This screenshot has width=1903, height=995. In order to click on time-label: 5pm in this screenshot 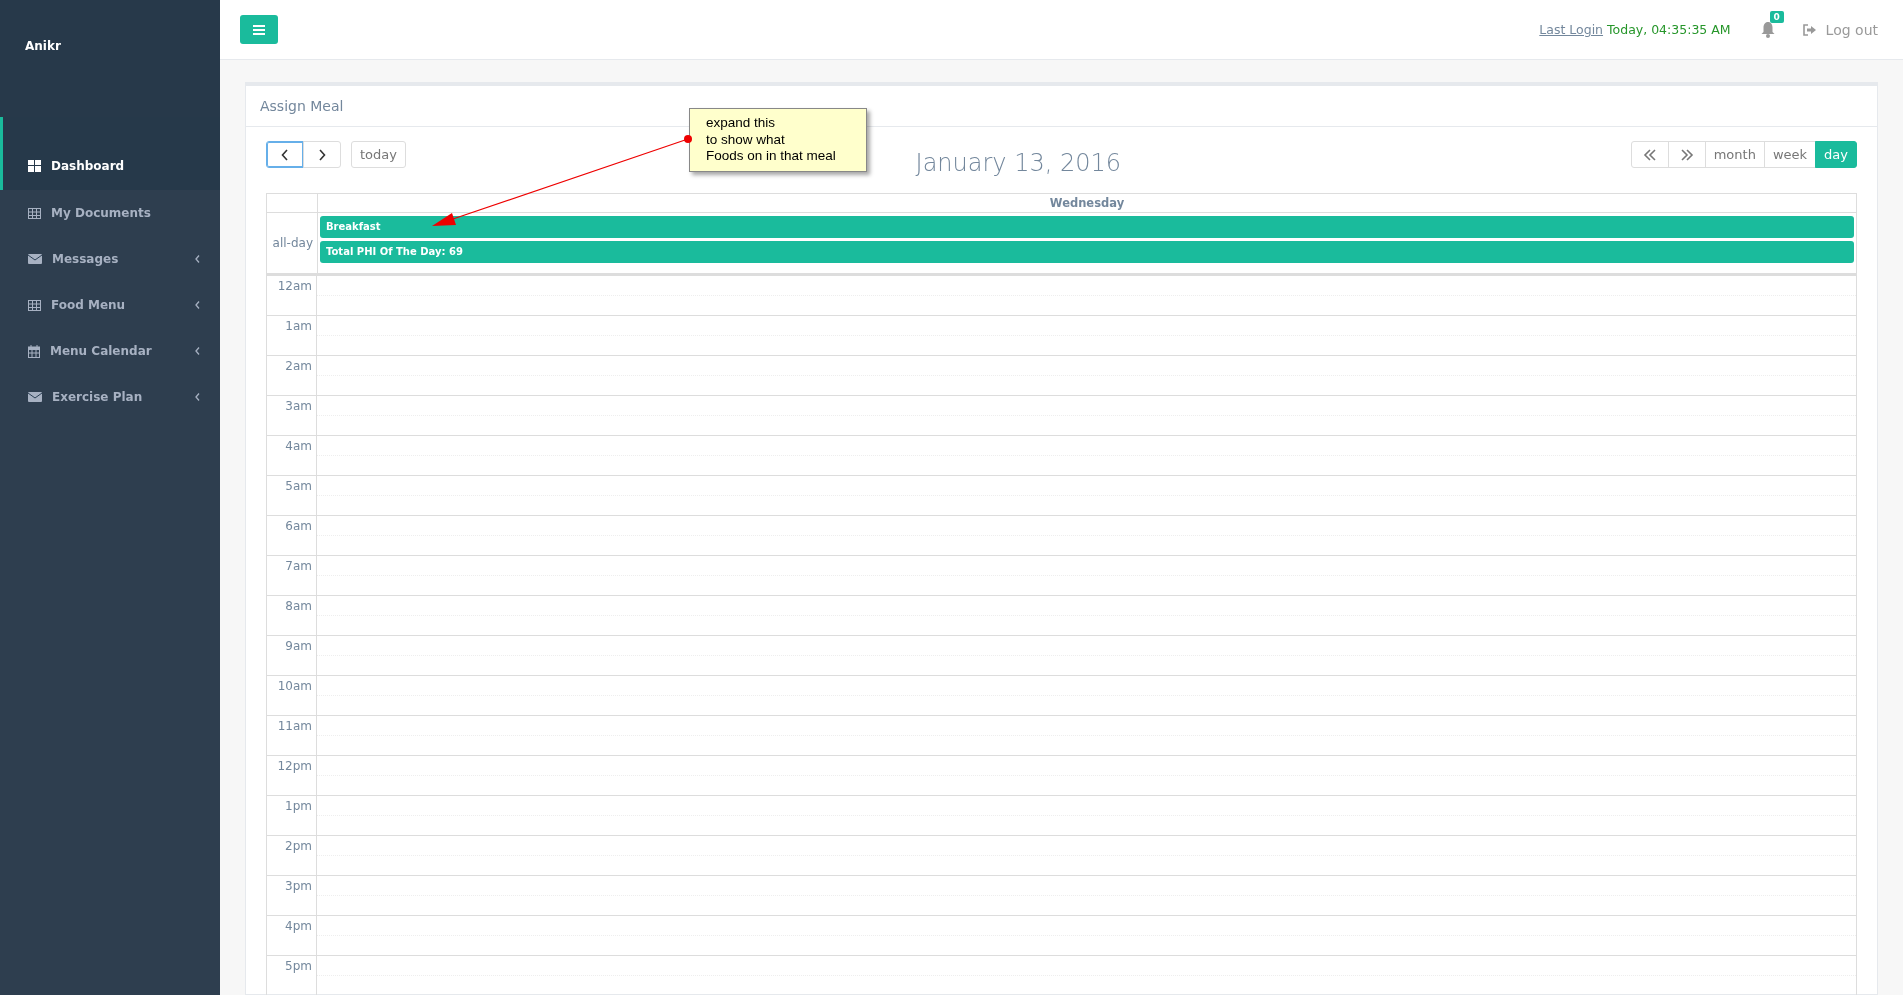, I will do `click(298, 966)`.